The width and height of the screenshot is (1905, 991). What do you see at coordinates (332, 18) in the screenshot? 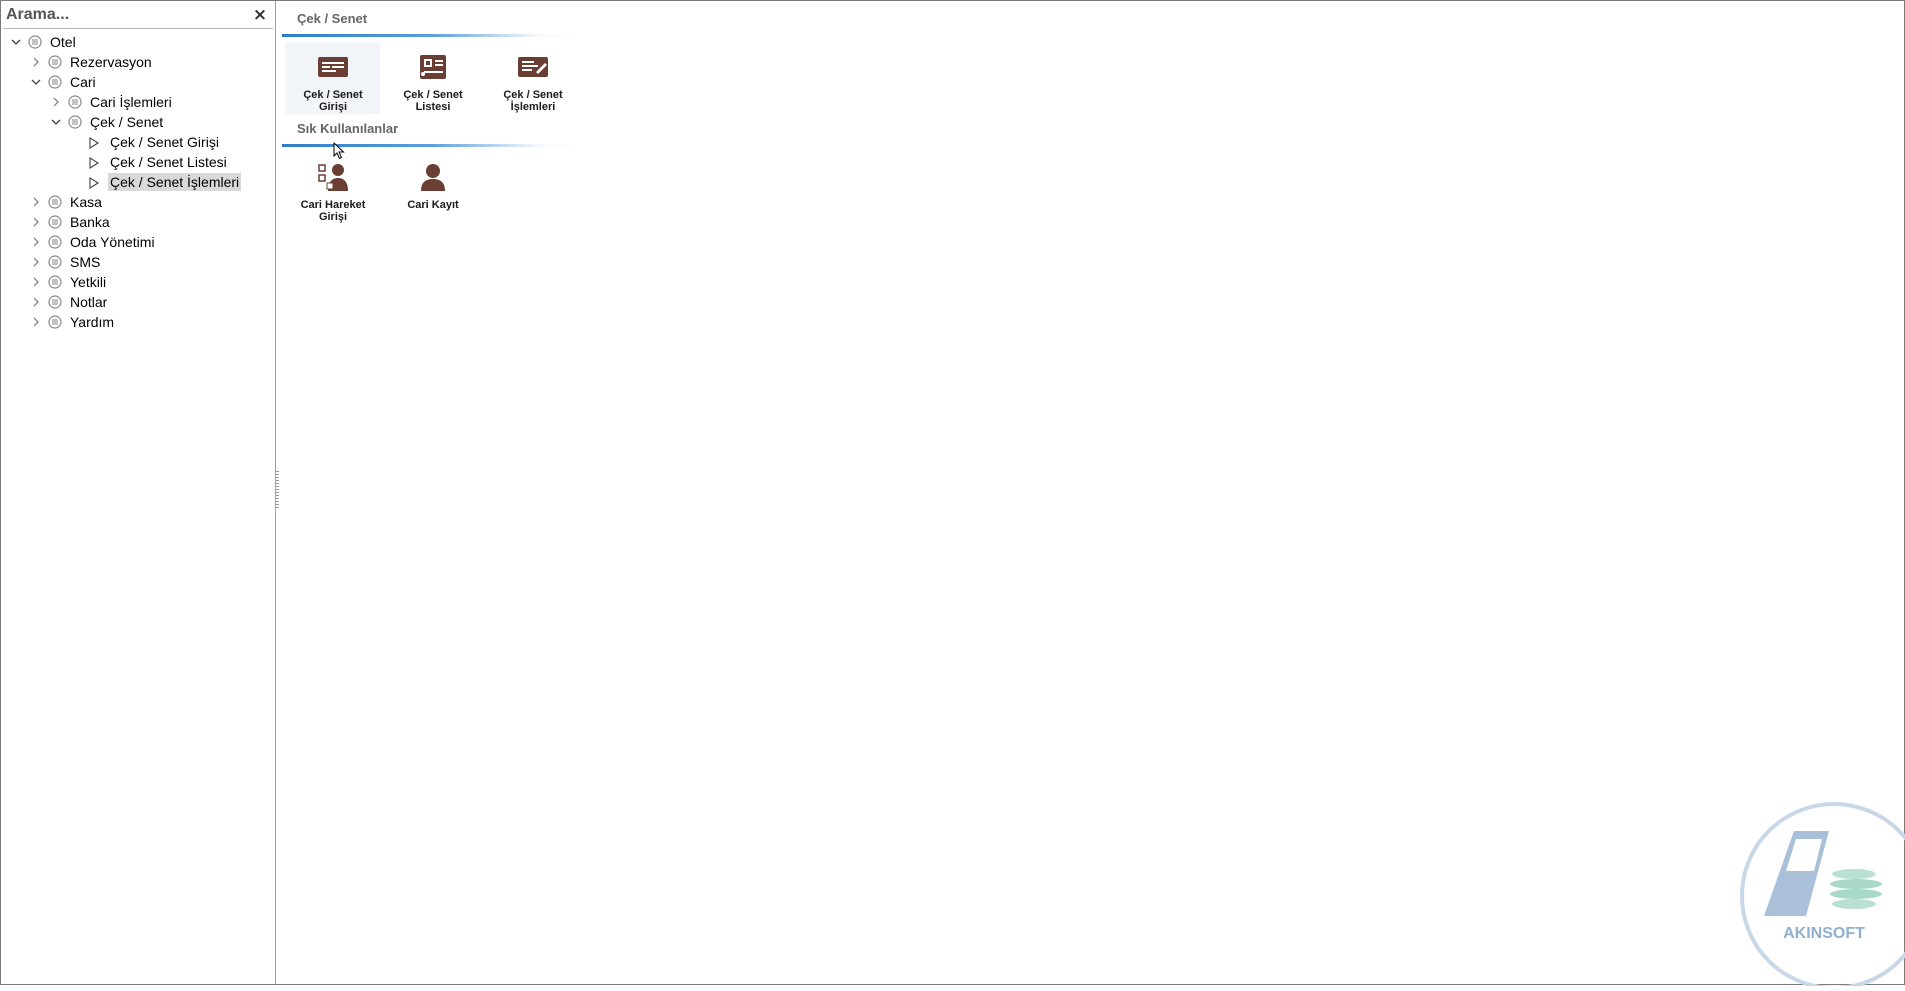
I see `group-title: Çek / Senet` at bounding box center [332, 18].